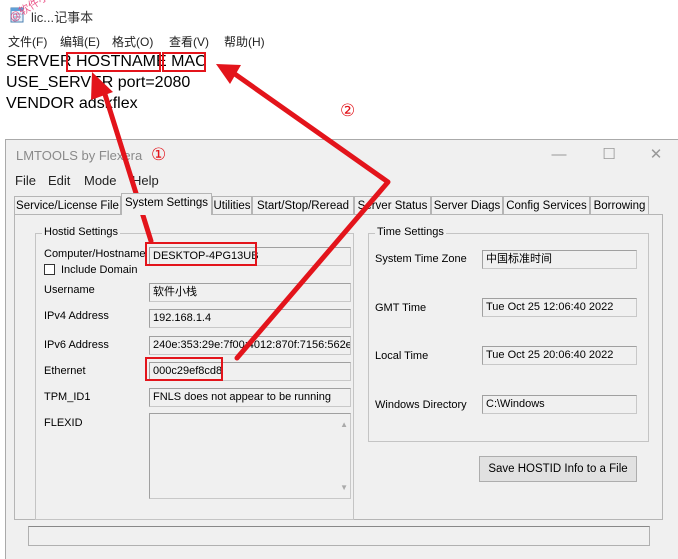 The width and height of the screenshot is (678, 559). Describe the element at coordinates (166, 204) in the screenshot. I see `tab-system-settings: System Settings` at that location.